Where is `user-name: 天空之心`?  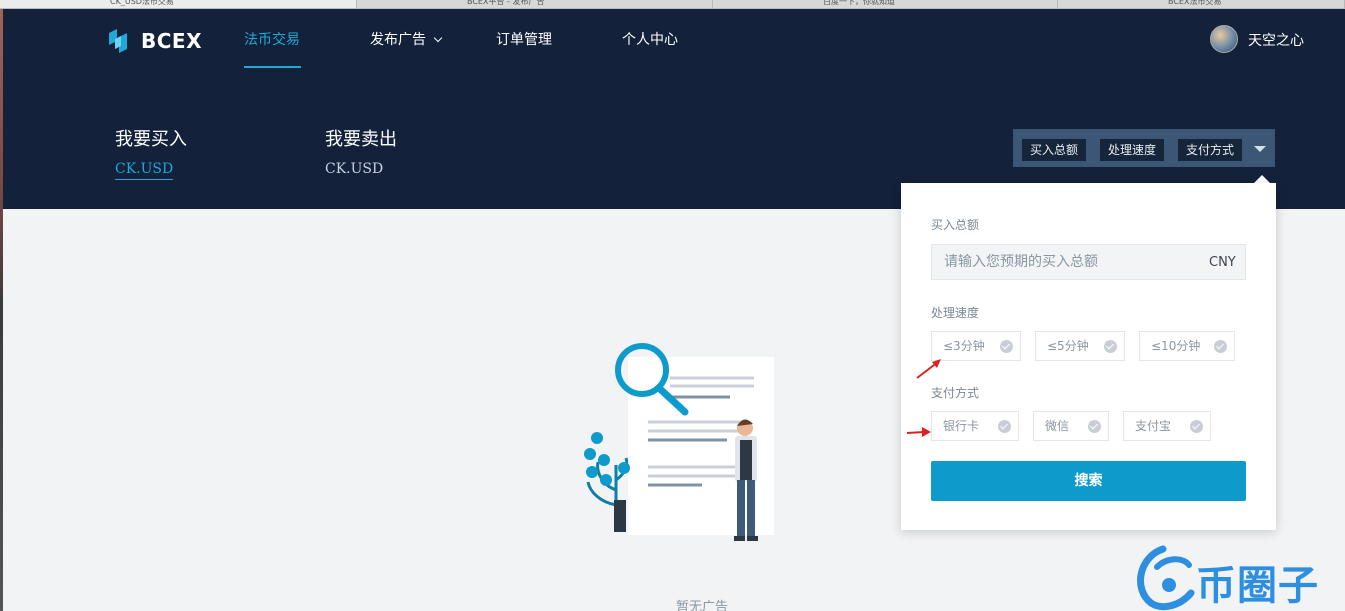 user-name: 天空之心 is located at coordinates (1276, 40).